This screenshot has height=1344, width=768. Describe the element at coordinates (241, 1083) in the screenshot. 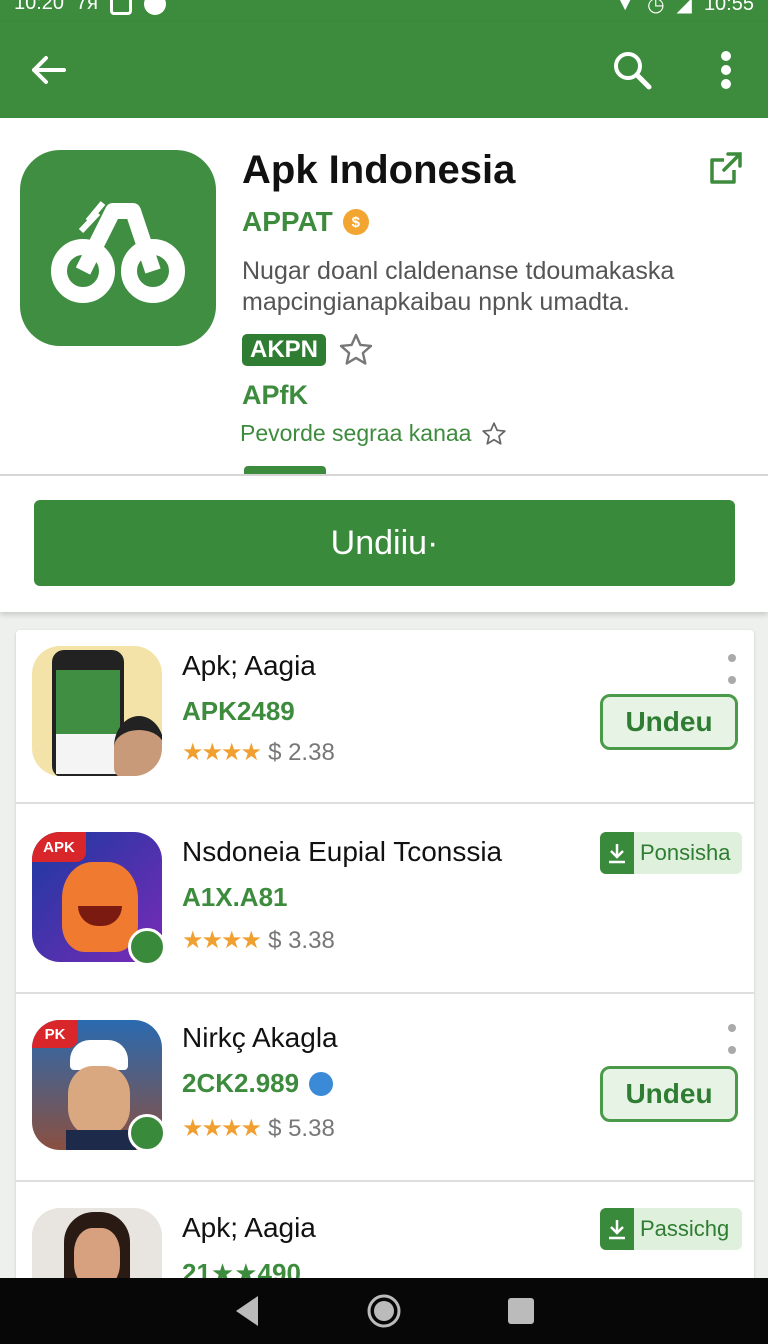

I see `version-text: 2CK2.989` at that location.